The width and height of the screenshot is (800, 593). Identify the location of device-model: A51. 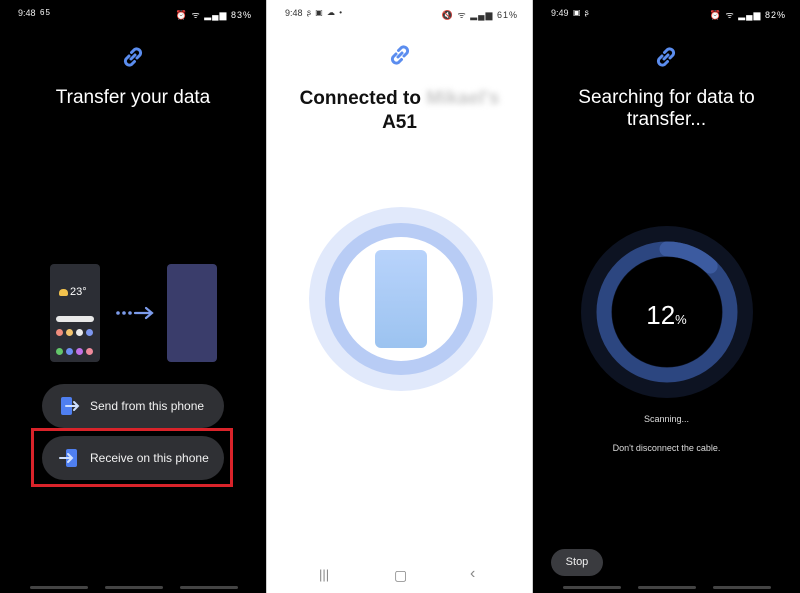
(399, 122).